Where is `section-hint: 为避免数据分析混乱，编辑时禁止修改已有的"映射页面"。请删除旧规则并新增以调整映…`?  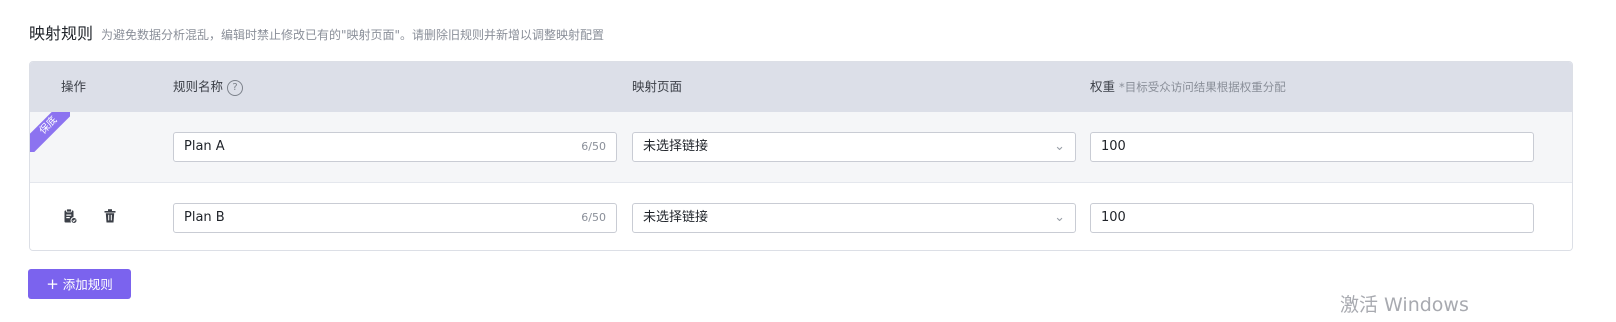
section-hint: 为避免数据分析混乱，编辑时禁止修改已有的"映射页面"。请删除旧规则并新增以调整映… is located at coordinates (353, 35).